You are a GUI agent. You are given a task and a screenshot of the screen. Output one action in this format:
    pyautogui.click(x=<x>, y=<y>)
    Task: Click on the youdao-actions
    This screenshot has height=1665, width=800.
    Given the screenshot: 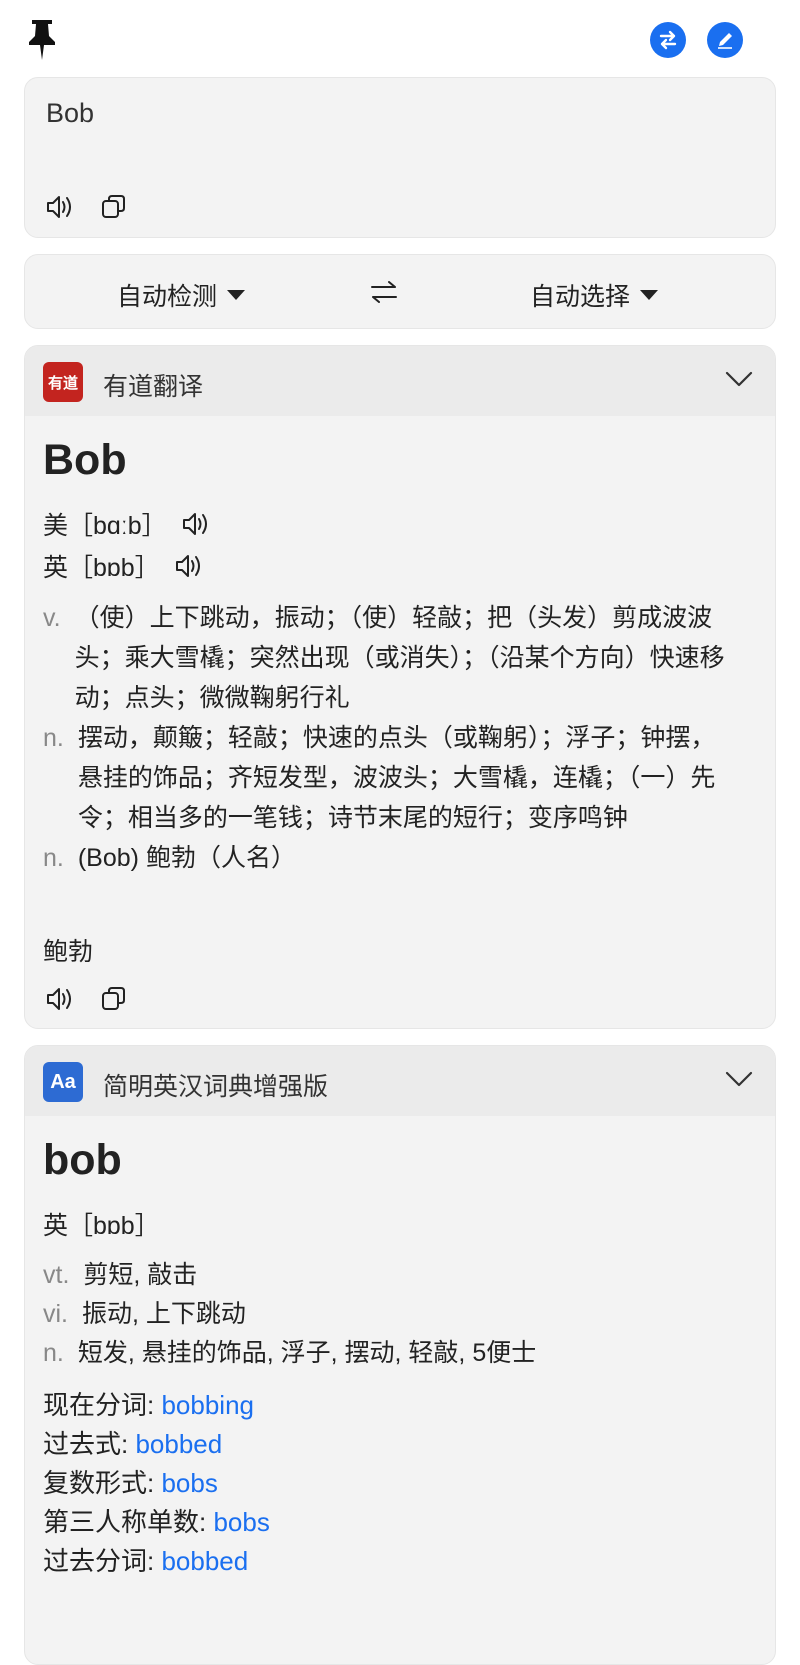 What is the action you would take?
    pyautogui.click(x=87, y=999)
    